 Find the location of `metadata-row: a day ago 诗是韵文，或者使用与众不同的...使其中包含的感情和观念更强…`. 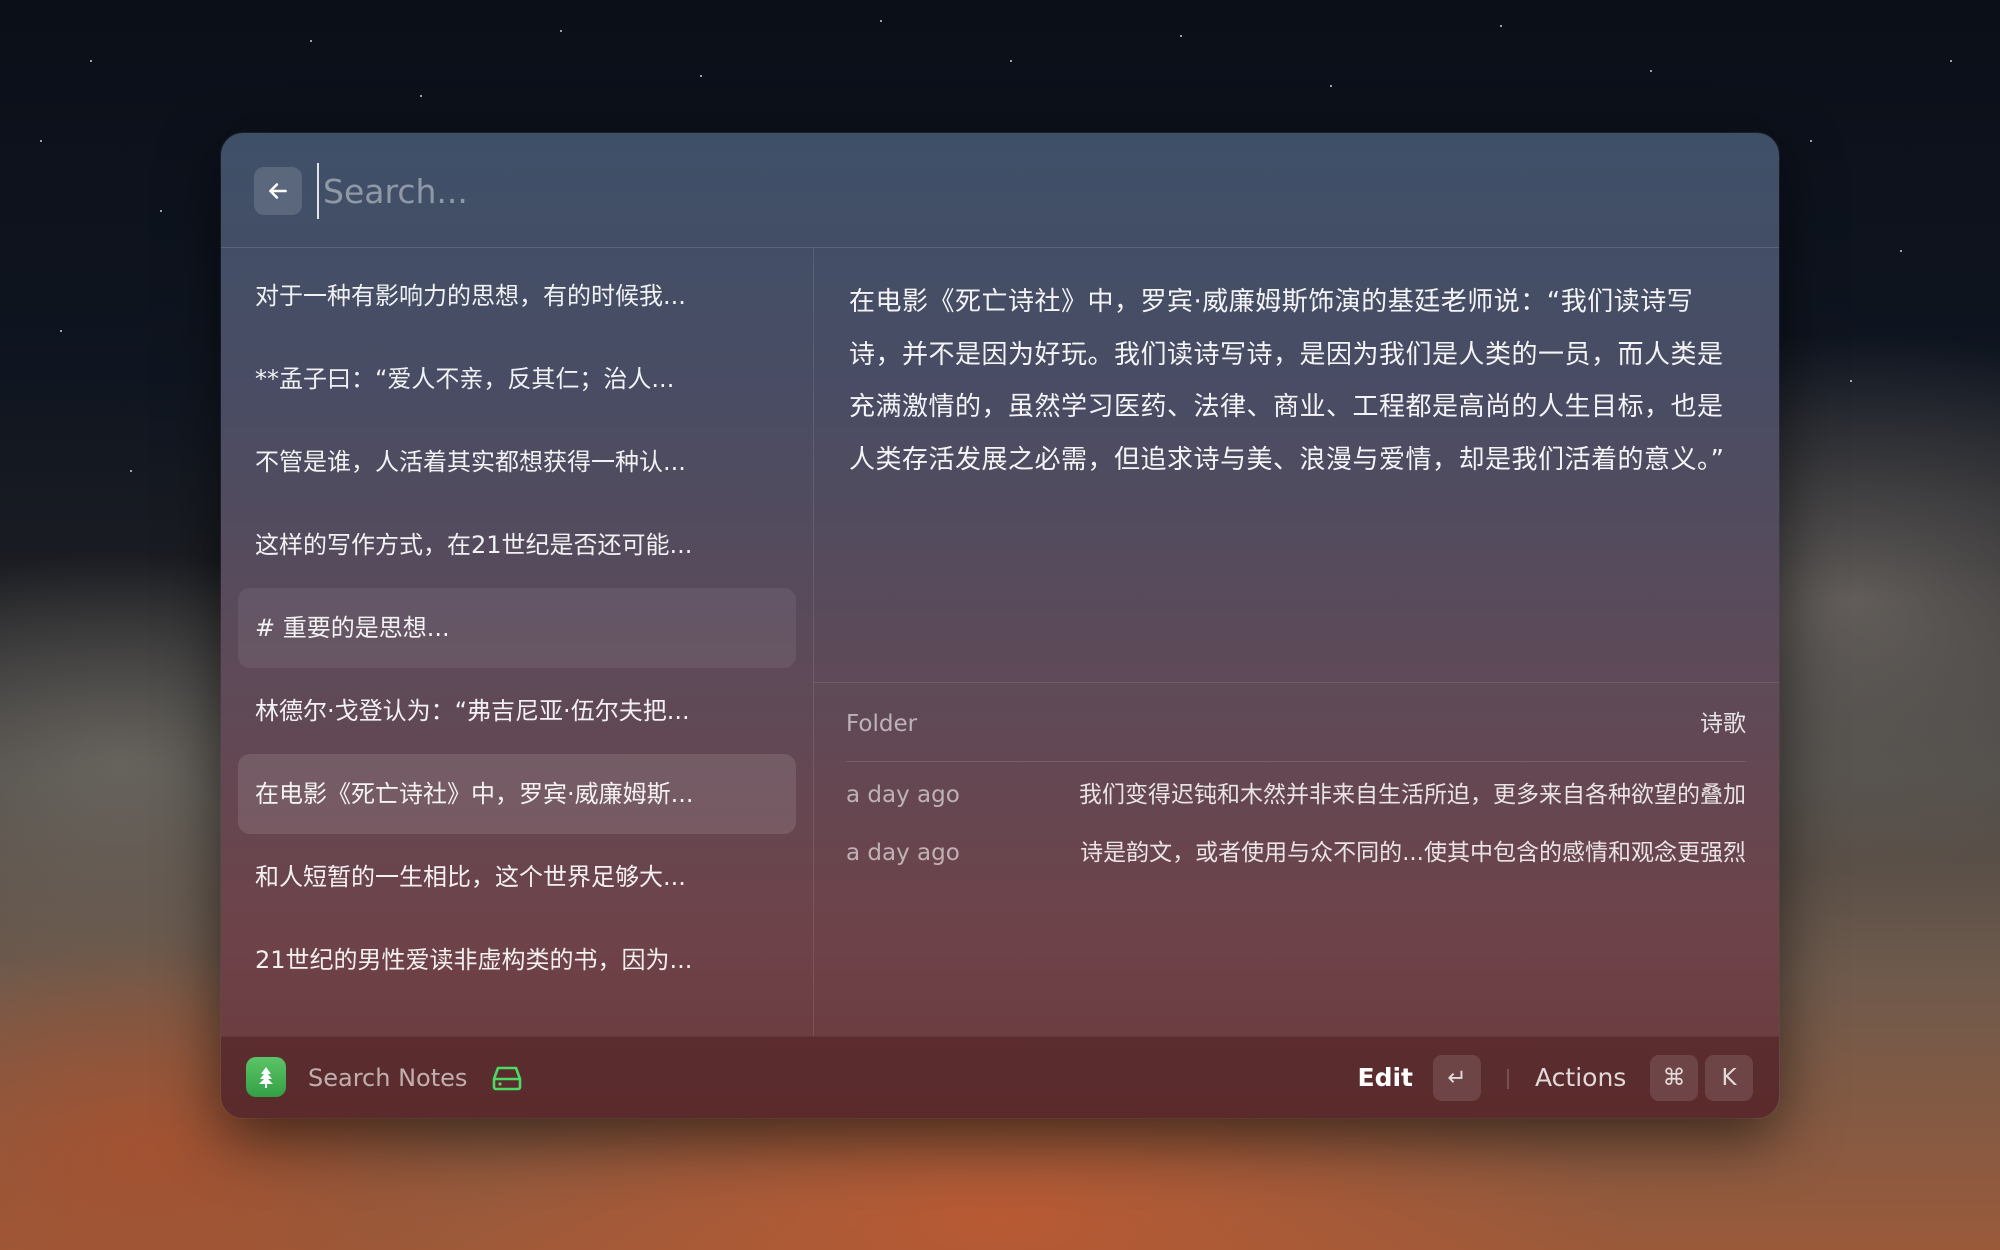

metadata-row: a day ago 诗是韵文，或者使用与众不同的...使其中包含的感情和观念更强… is located at coordinates (1296, 853).